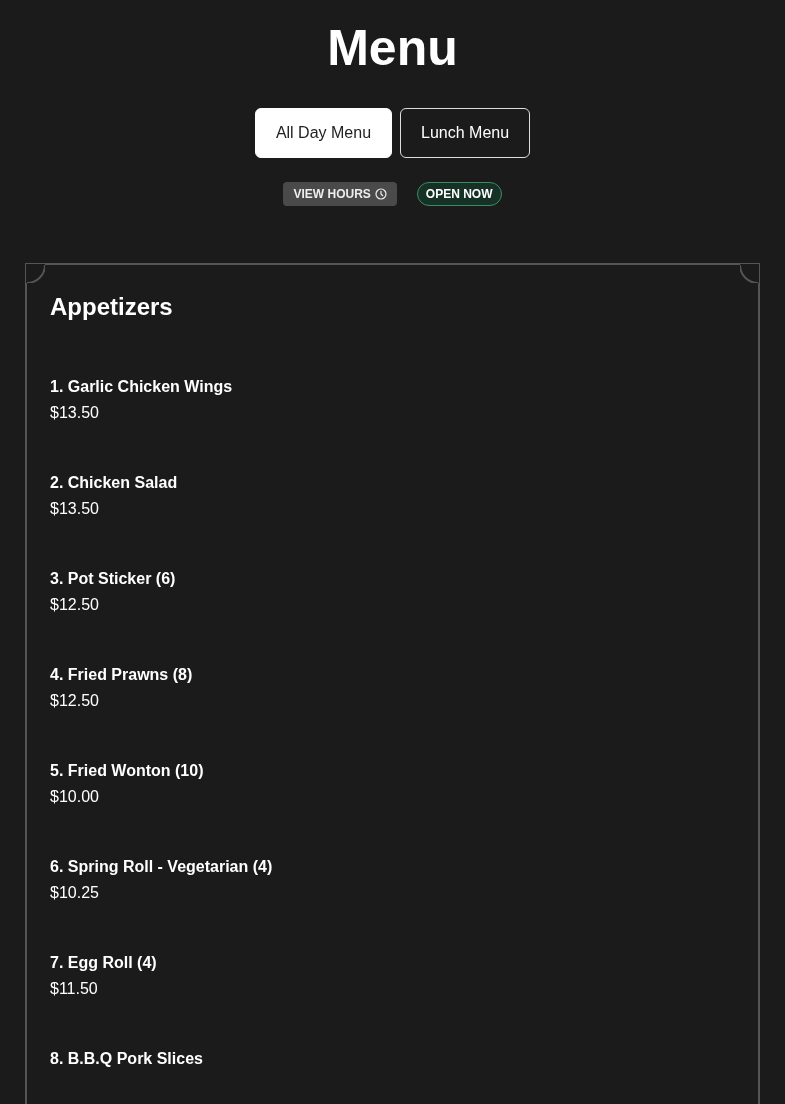 The image size is (785, 1104). Describe the element at coordinates (459, 194) in the screenshot. I see `status-badge: OPEN NOW` at that location.